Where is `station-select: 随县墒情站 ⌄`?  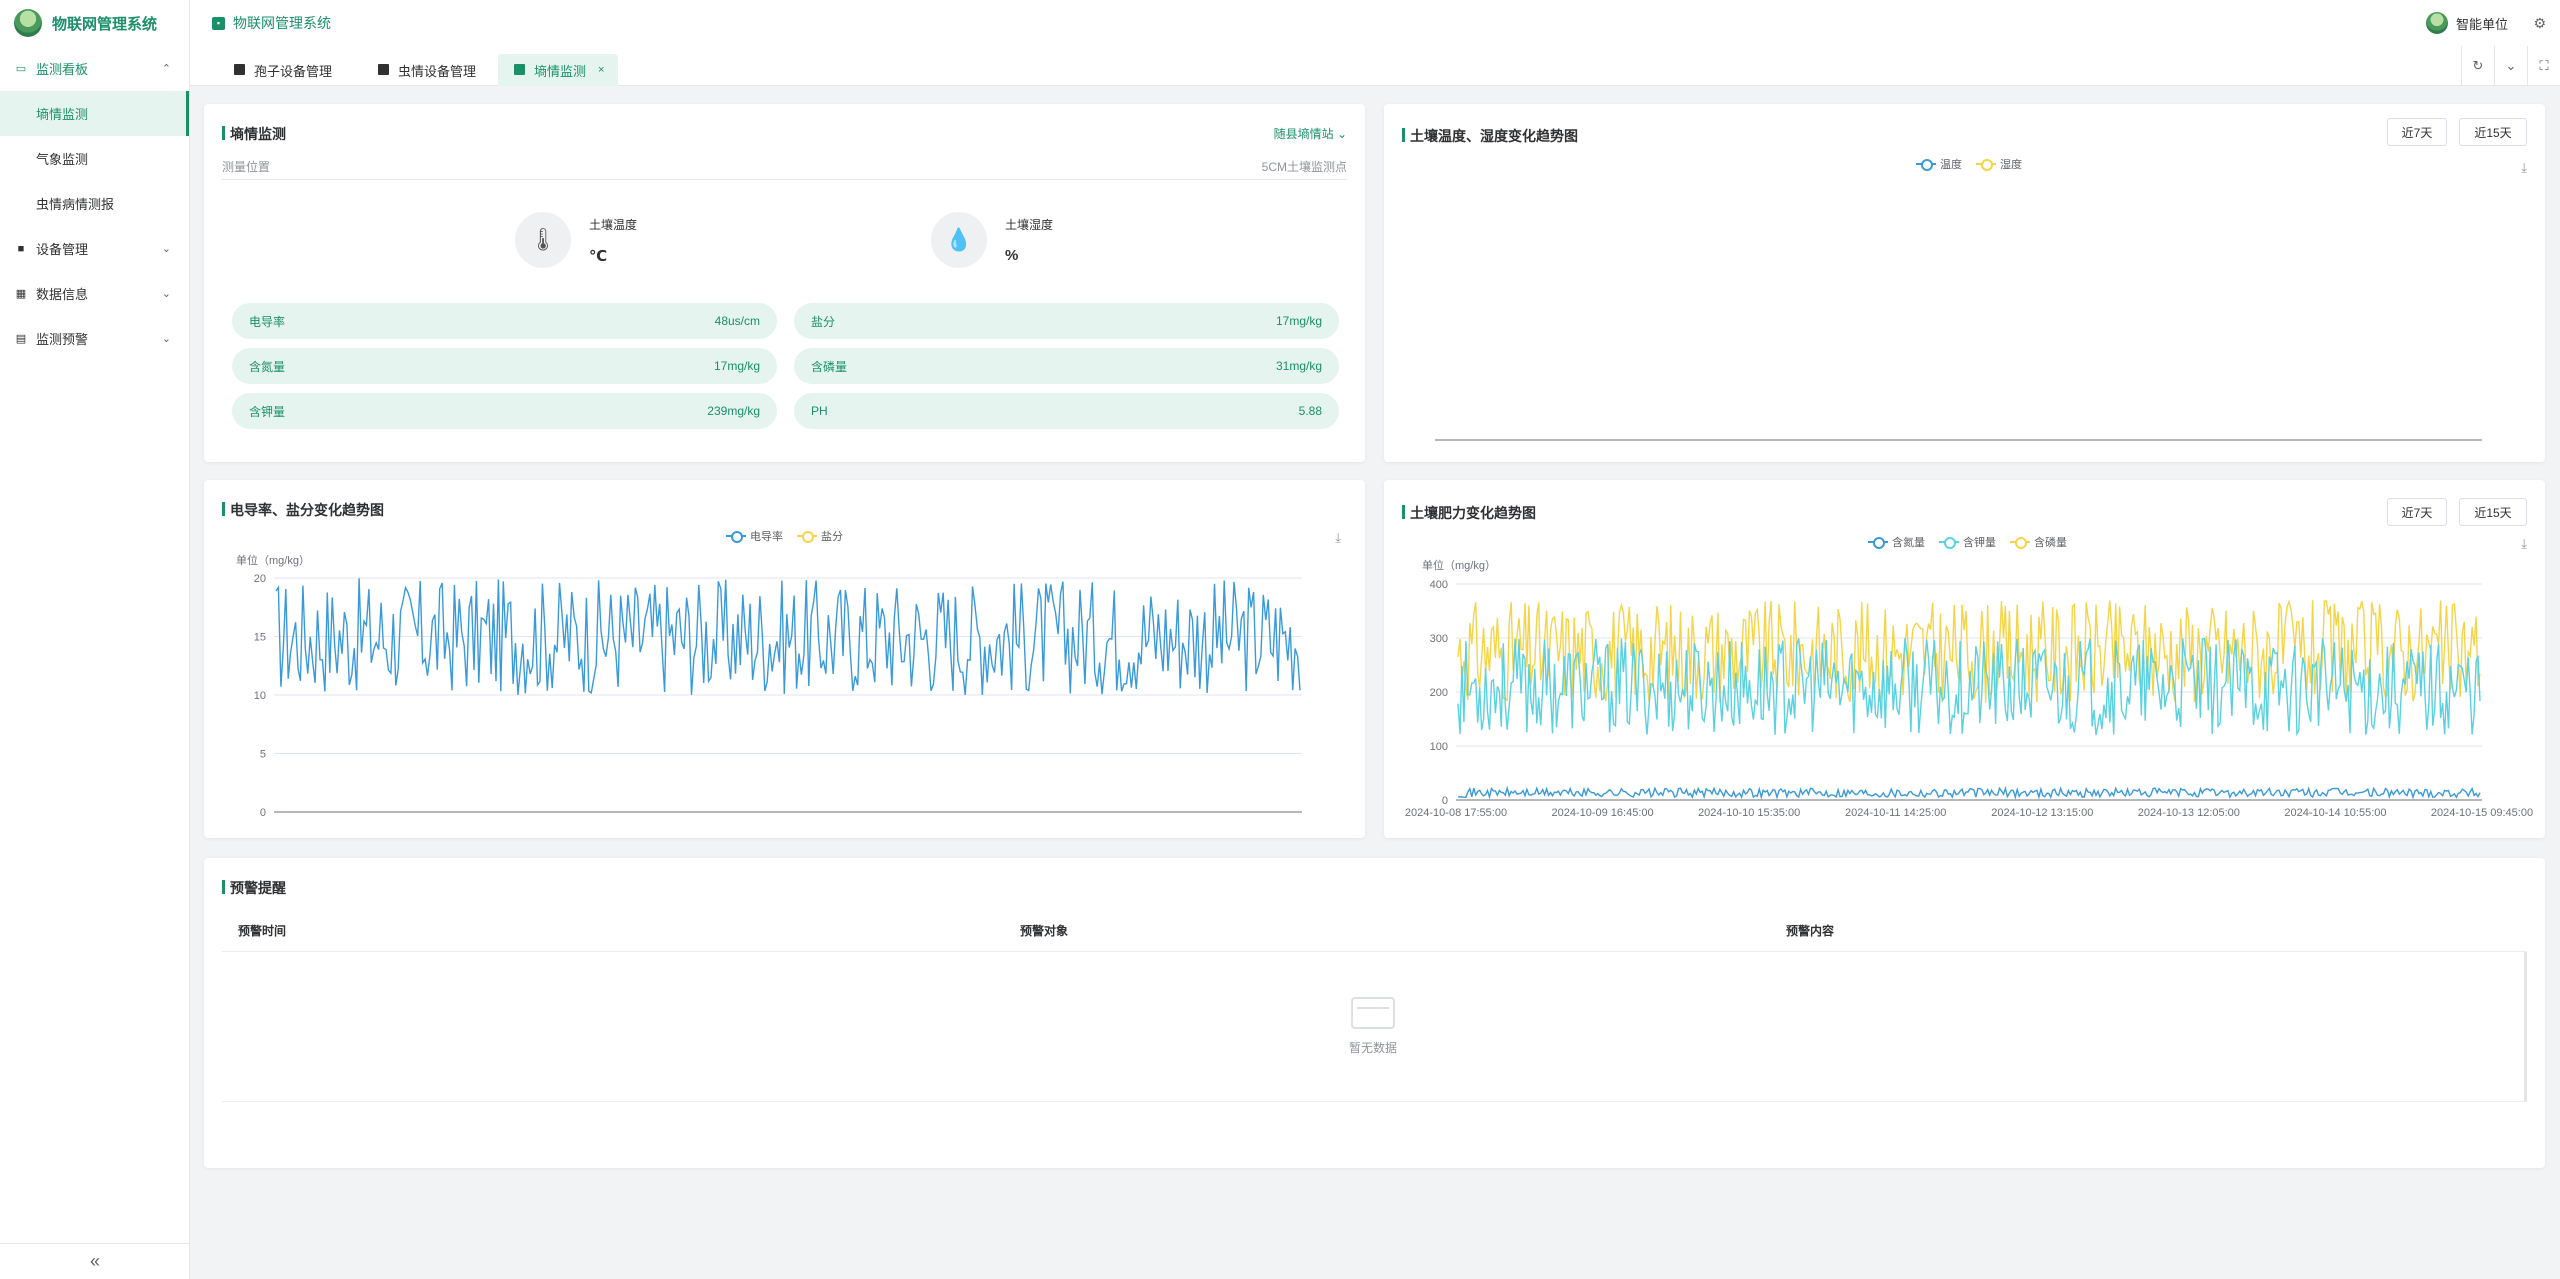
station-select: 随县墒情站 ⌄ is located at coordinates (1310, 133).